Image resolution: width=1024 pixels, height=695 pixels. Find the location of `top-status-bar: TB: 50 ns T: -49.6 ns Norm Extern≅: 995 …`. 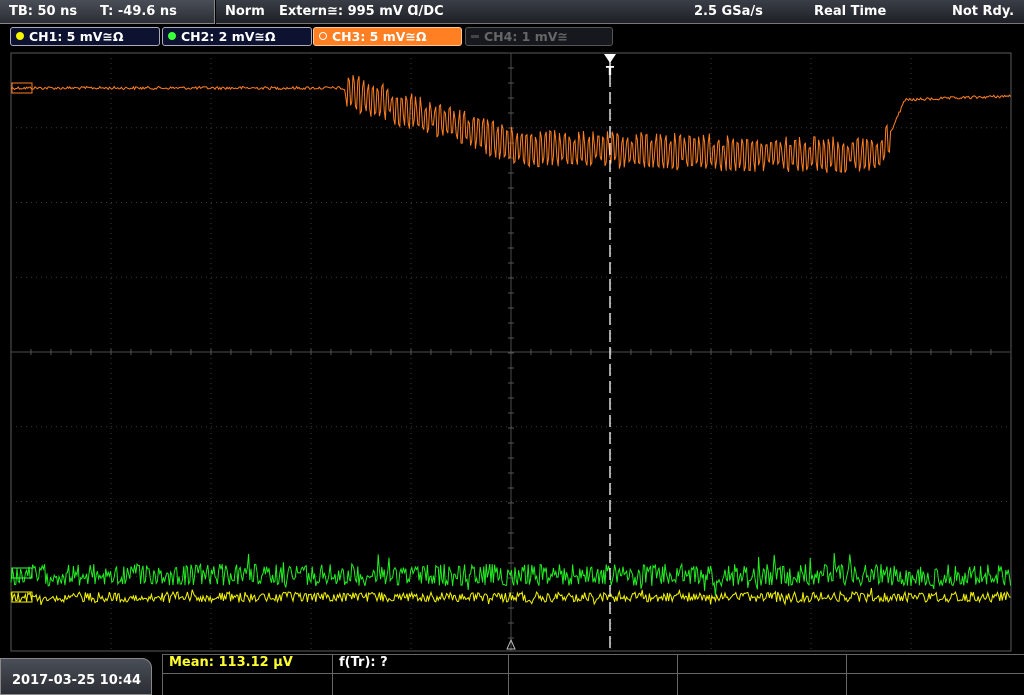

top-status-bar: TB: 50 ns T: -49.6 ns Norm Extern≅: 995 … is located at coordinates (512, 12).